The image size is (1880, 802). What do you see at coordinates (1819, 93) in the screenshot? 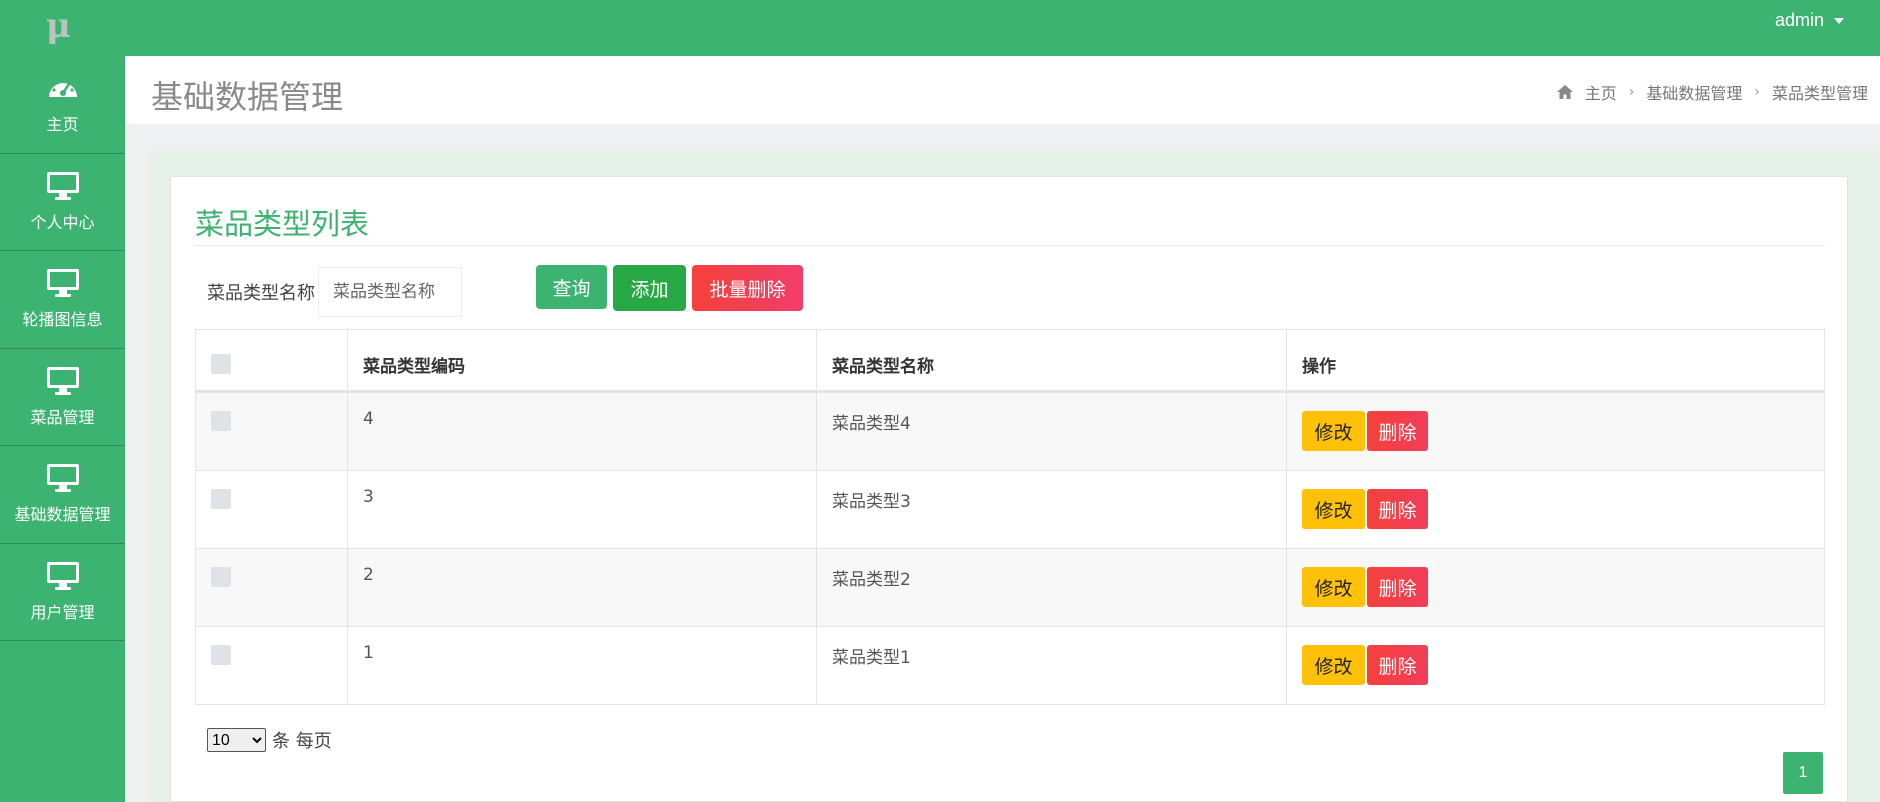
I see `breadcrumb-dish-type: 菜品类型管理` at bounding box center [1819, 93].